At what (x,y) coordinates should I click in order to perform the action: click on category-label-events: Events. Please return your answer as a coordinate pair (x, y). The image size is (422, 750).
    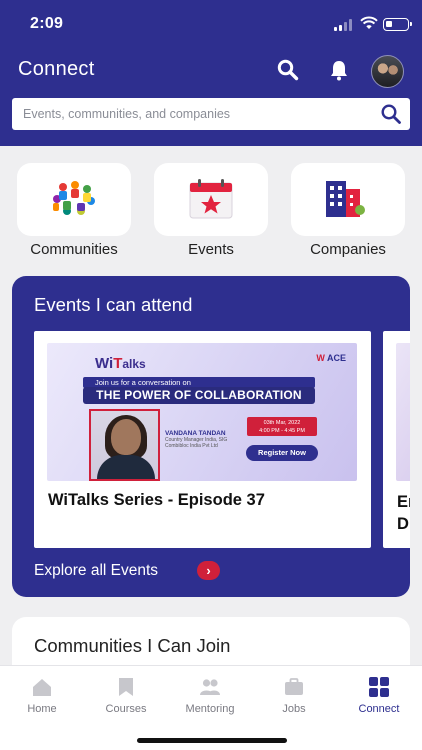
    Looking at the image, I should click on (211, 249).